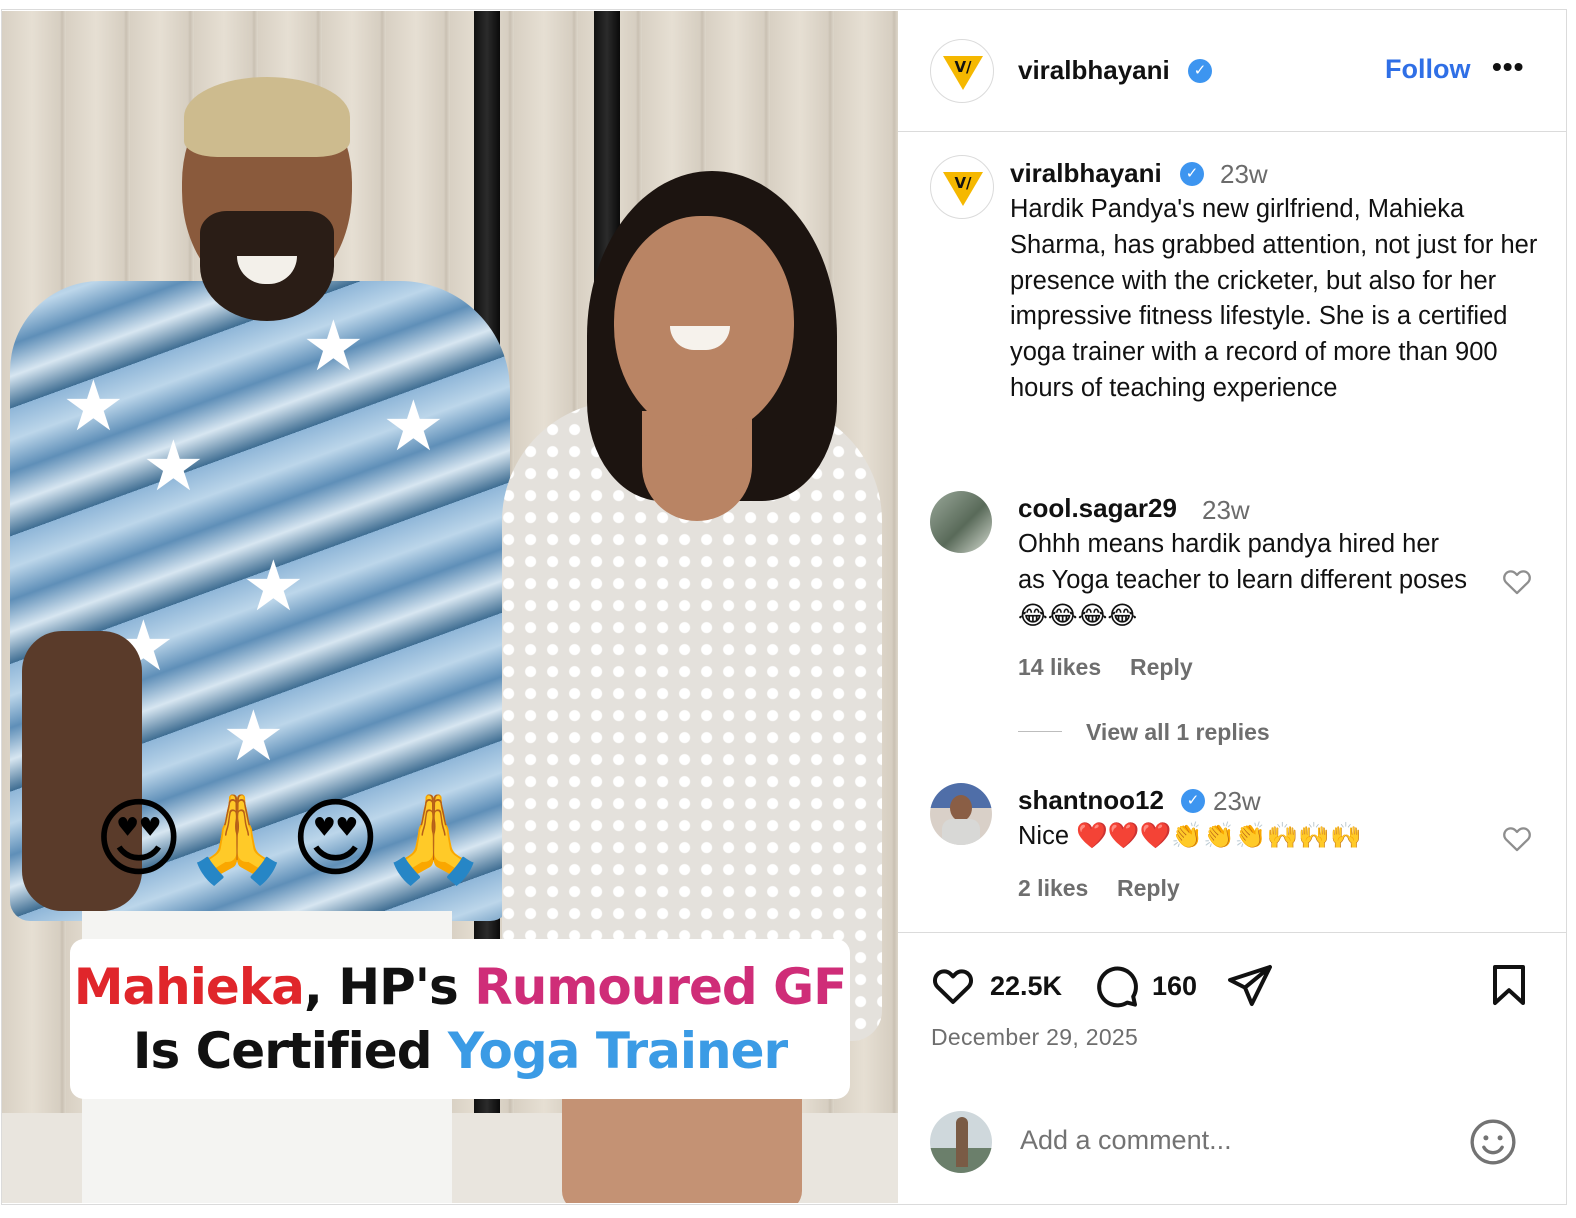  I want to click on follow-button: Follow, so click(1427, 69).